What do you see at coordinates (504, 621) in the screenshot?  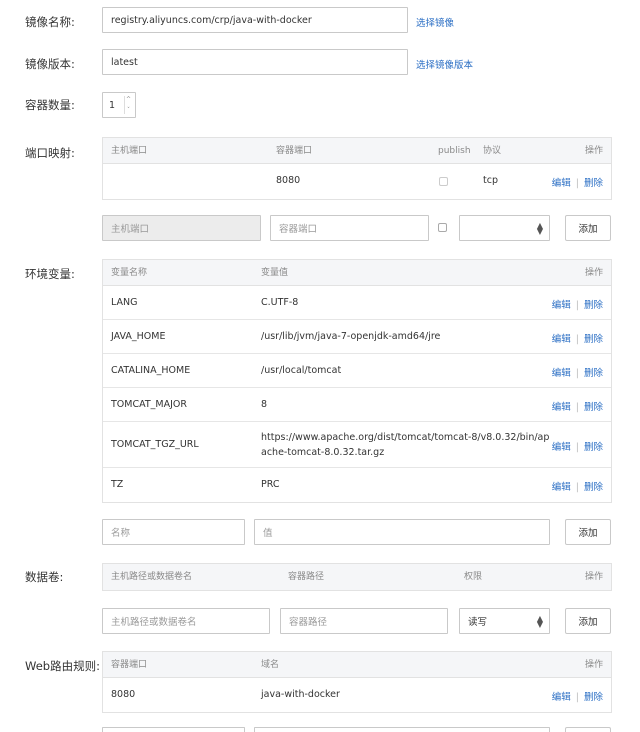 I see `permission-select: 读写 ▲ ▼` at bounding box center [504, 621].